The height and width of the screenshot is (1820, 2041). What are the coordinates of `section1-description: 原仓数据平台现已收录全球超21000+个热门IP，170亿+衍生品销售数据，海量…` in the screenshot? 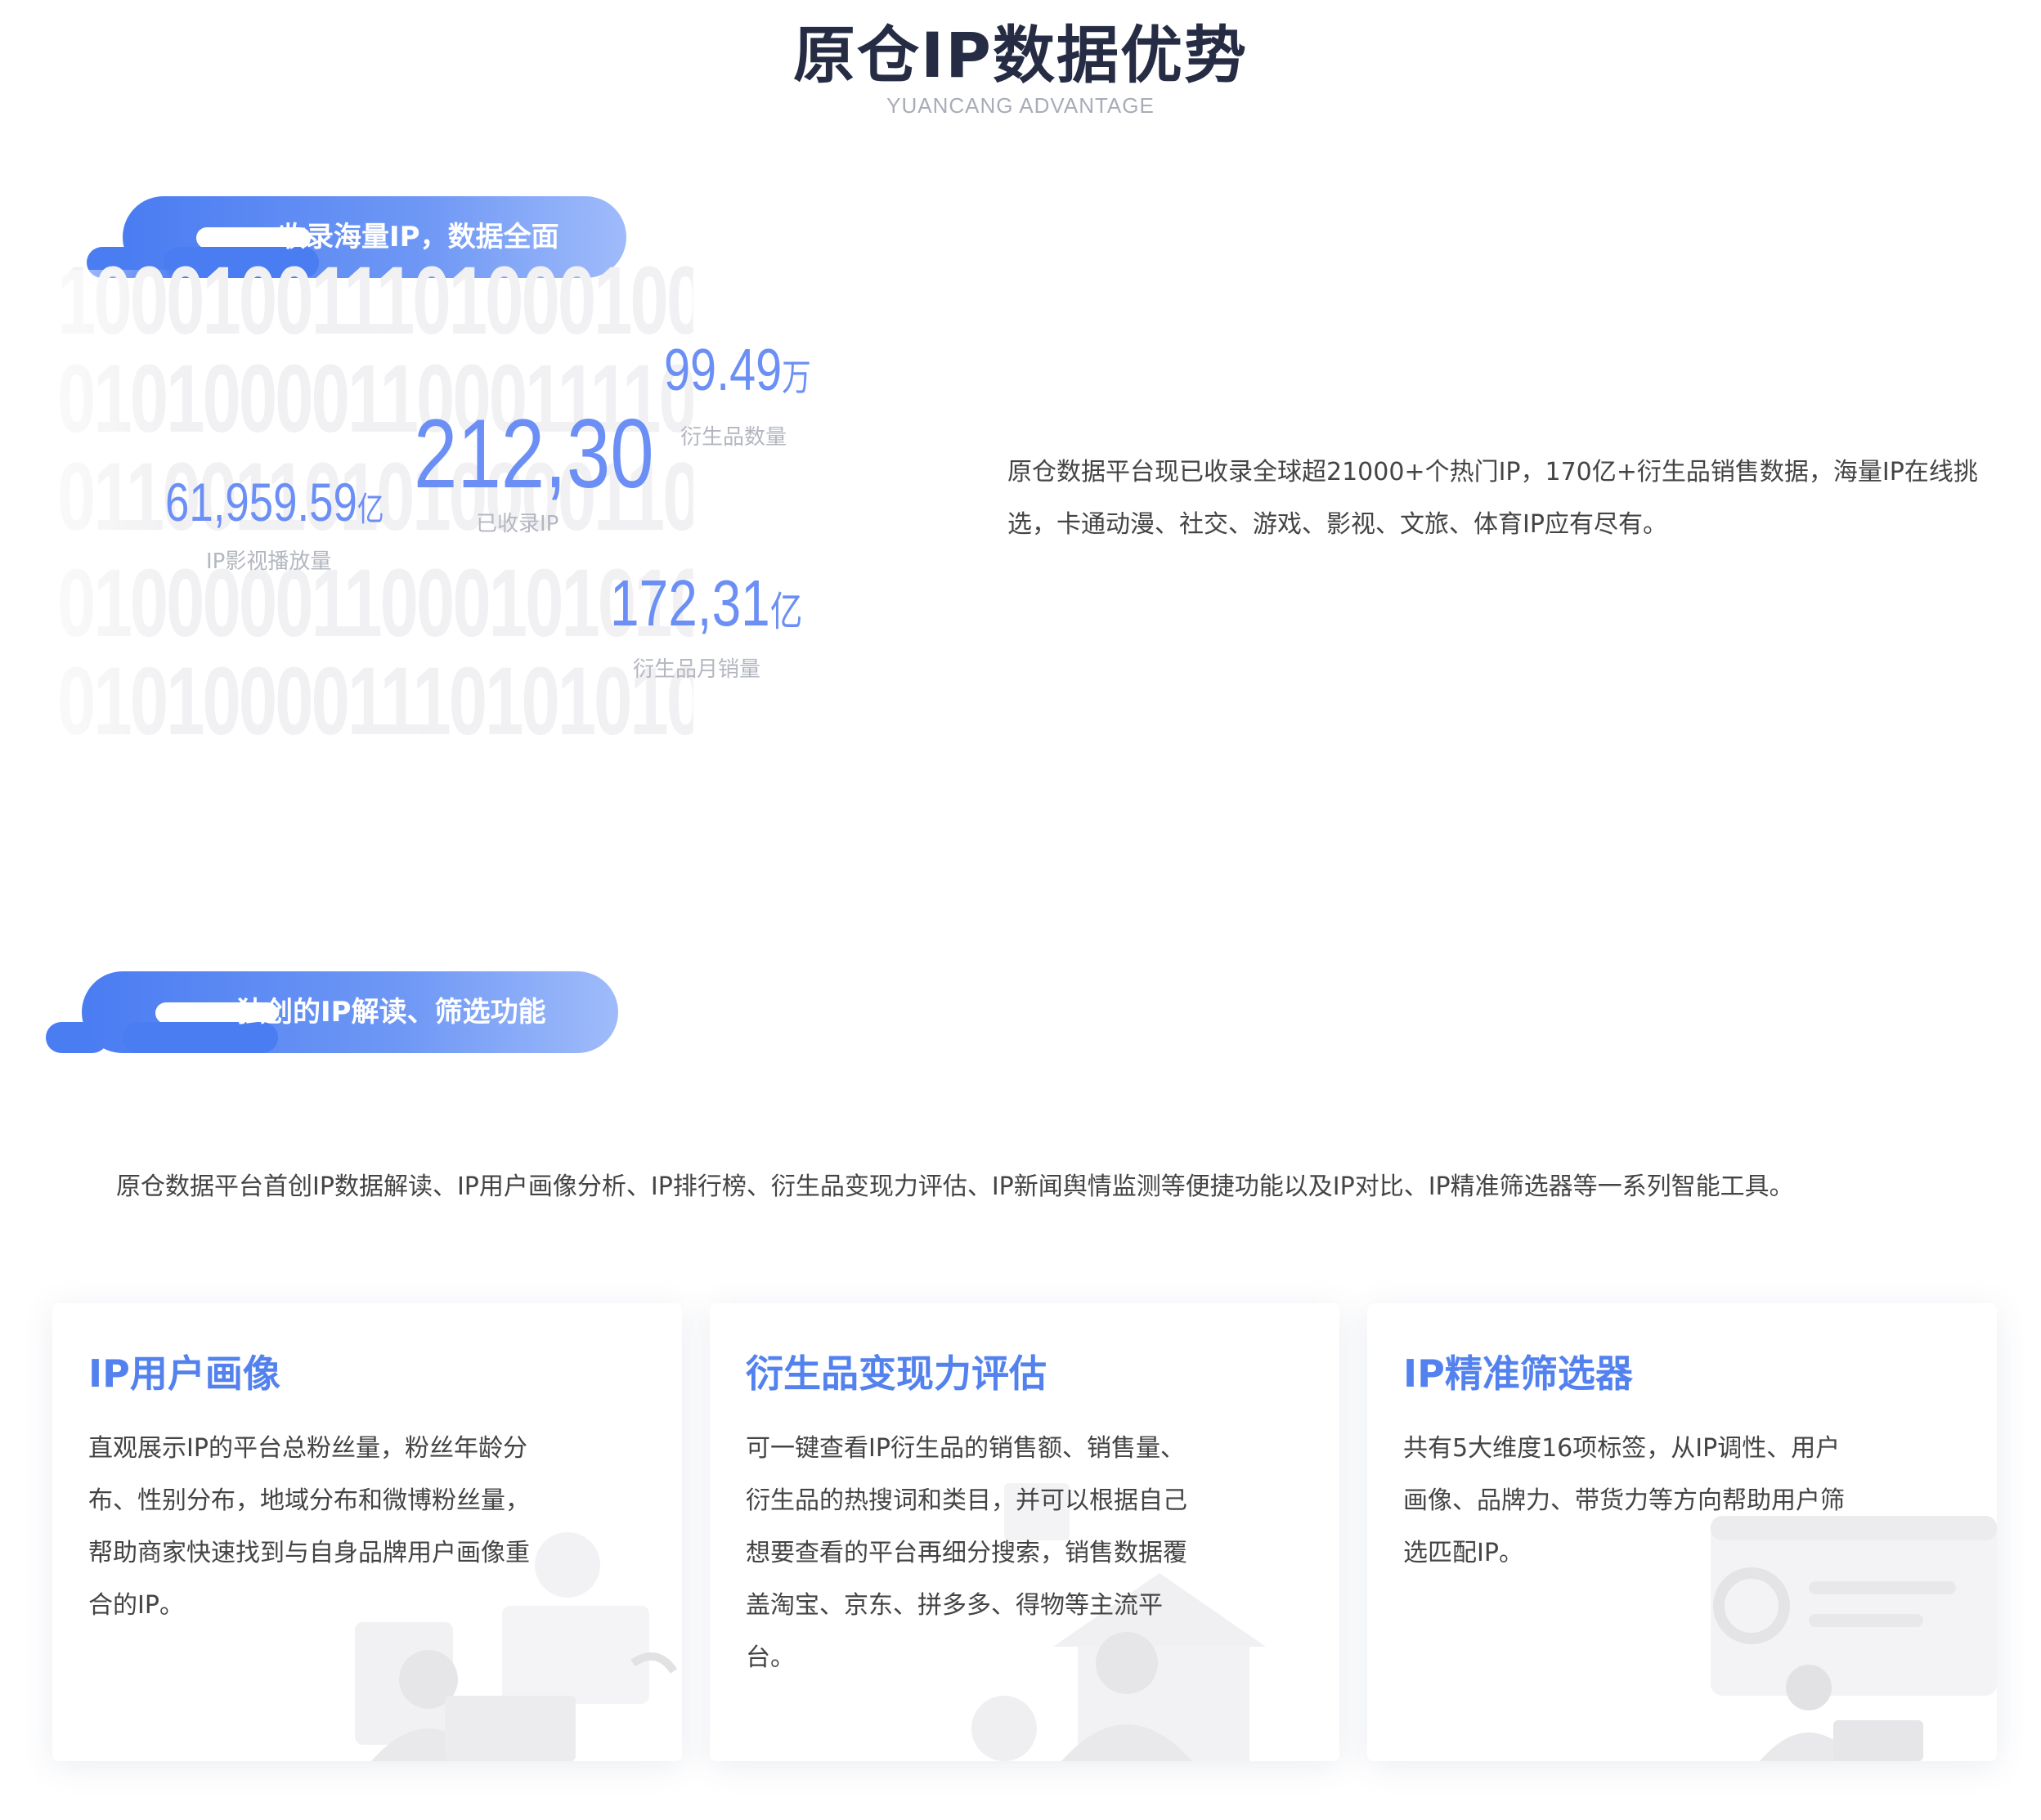 It's located at (1492, 499).